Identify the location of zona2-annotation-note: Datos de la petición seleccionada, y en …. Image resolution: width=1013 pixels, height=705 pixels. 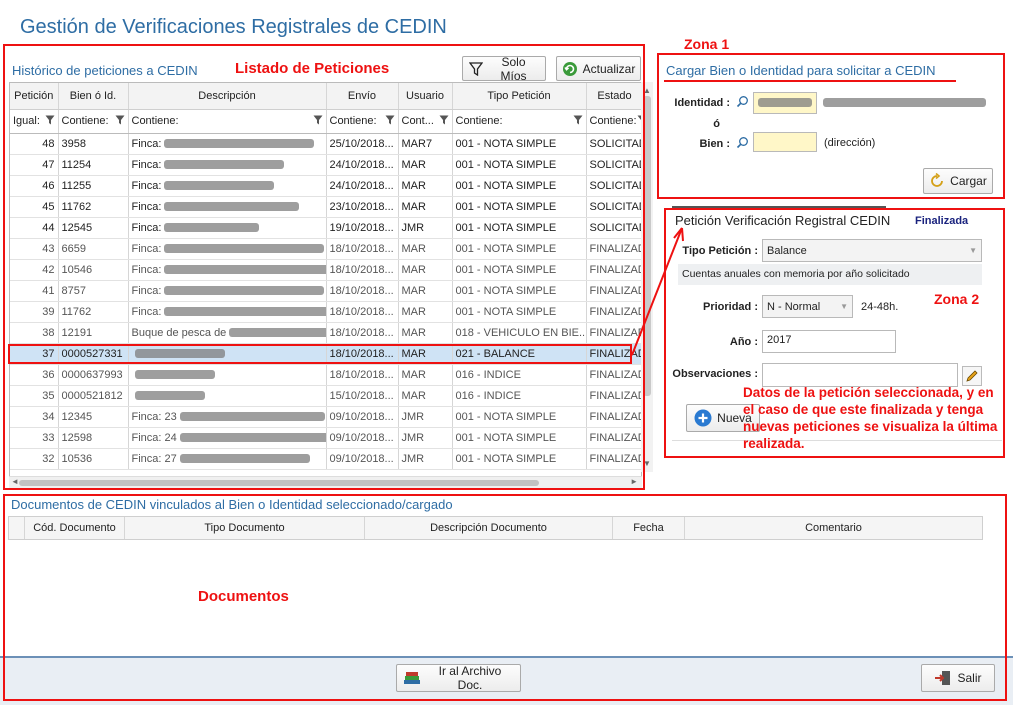
(870, 418).